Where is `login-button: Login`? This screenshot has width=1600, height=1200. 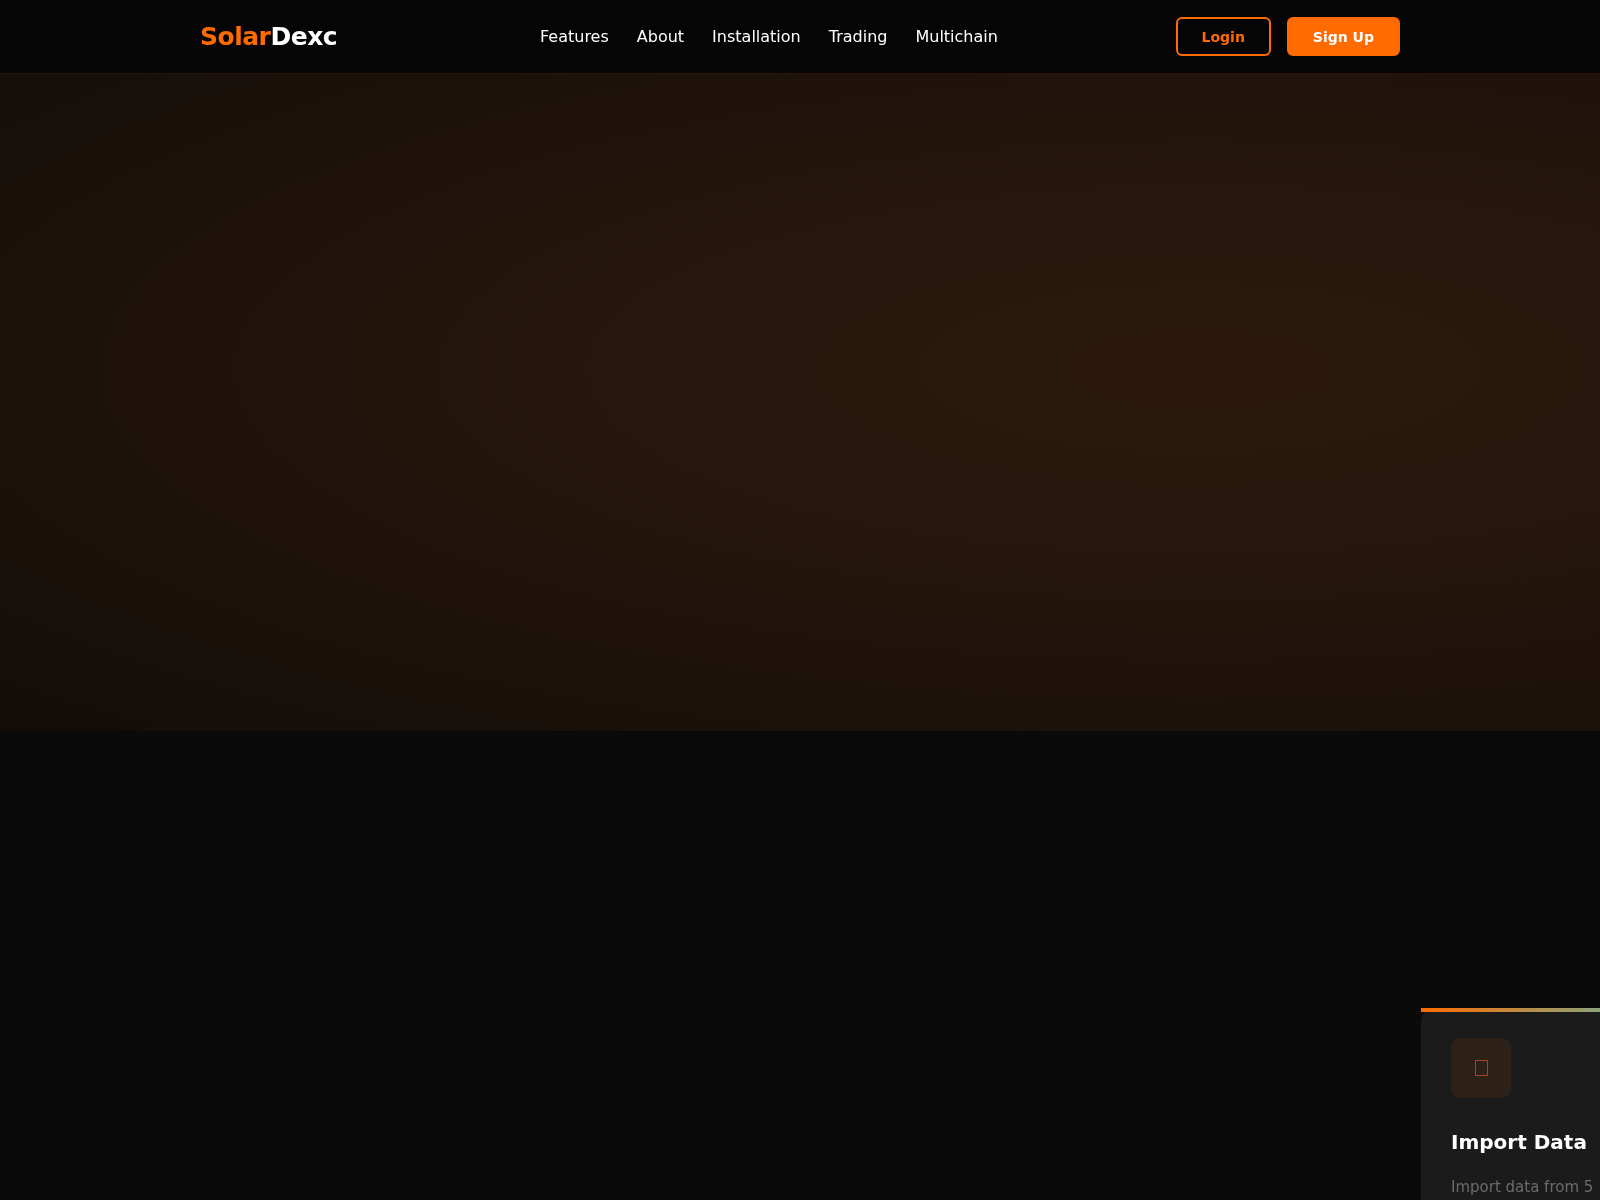
login-button: Login is located at coordinates (1223, 36).